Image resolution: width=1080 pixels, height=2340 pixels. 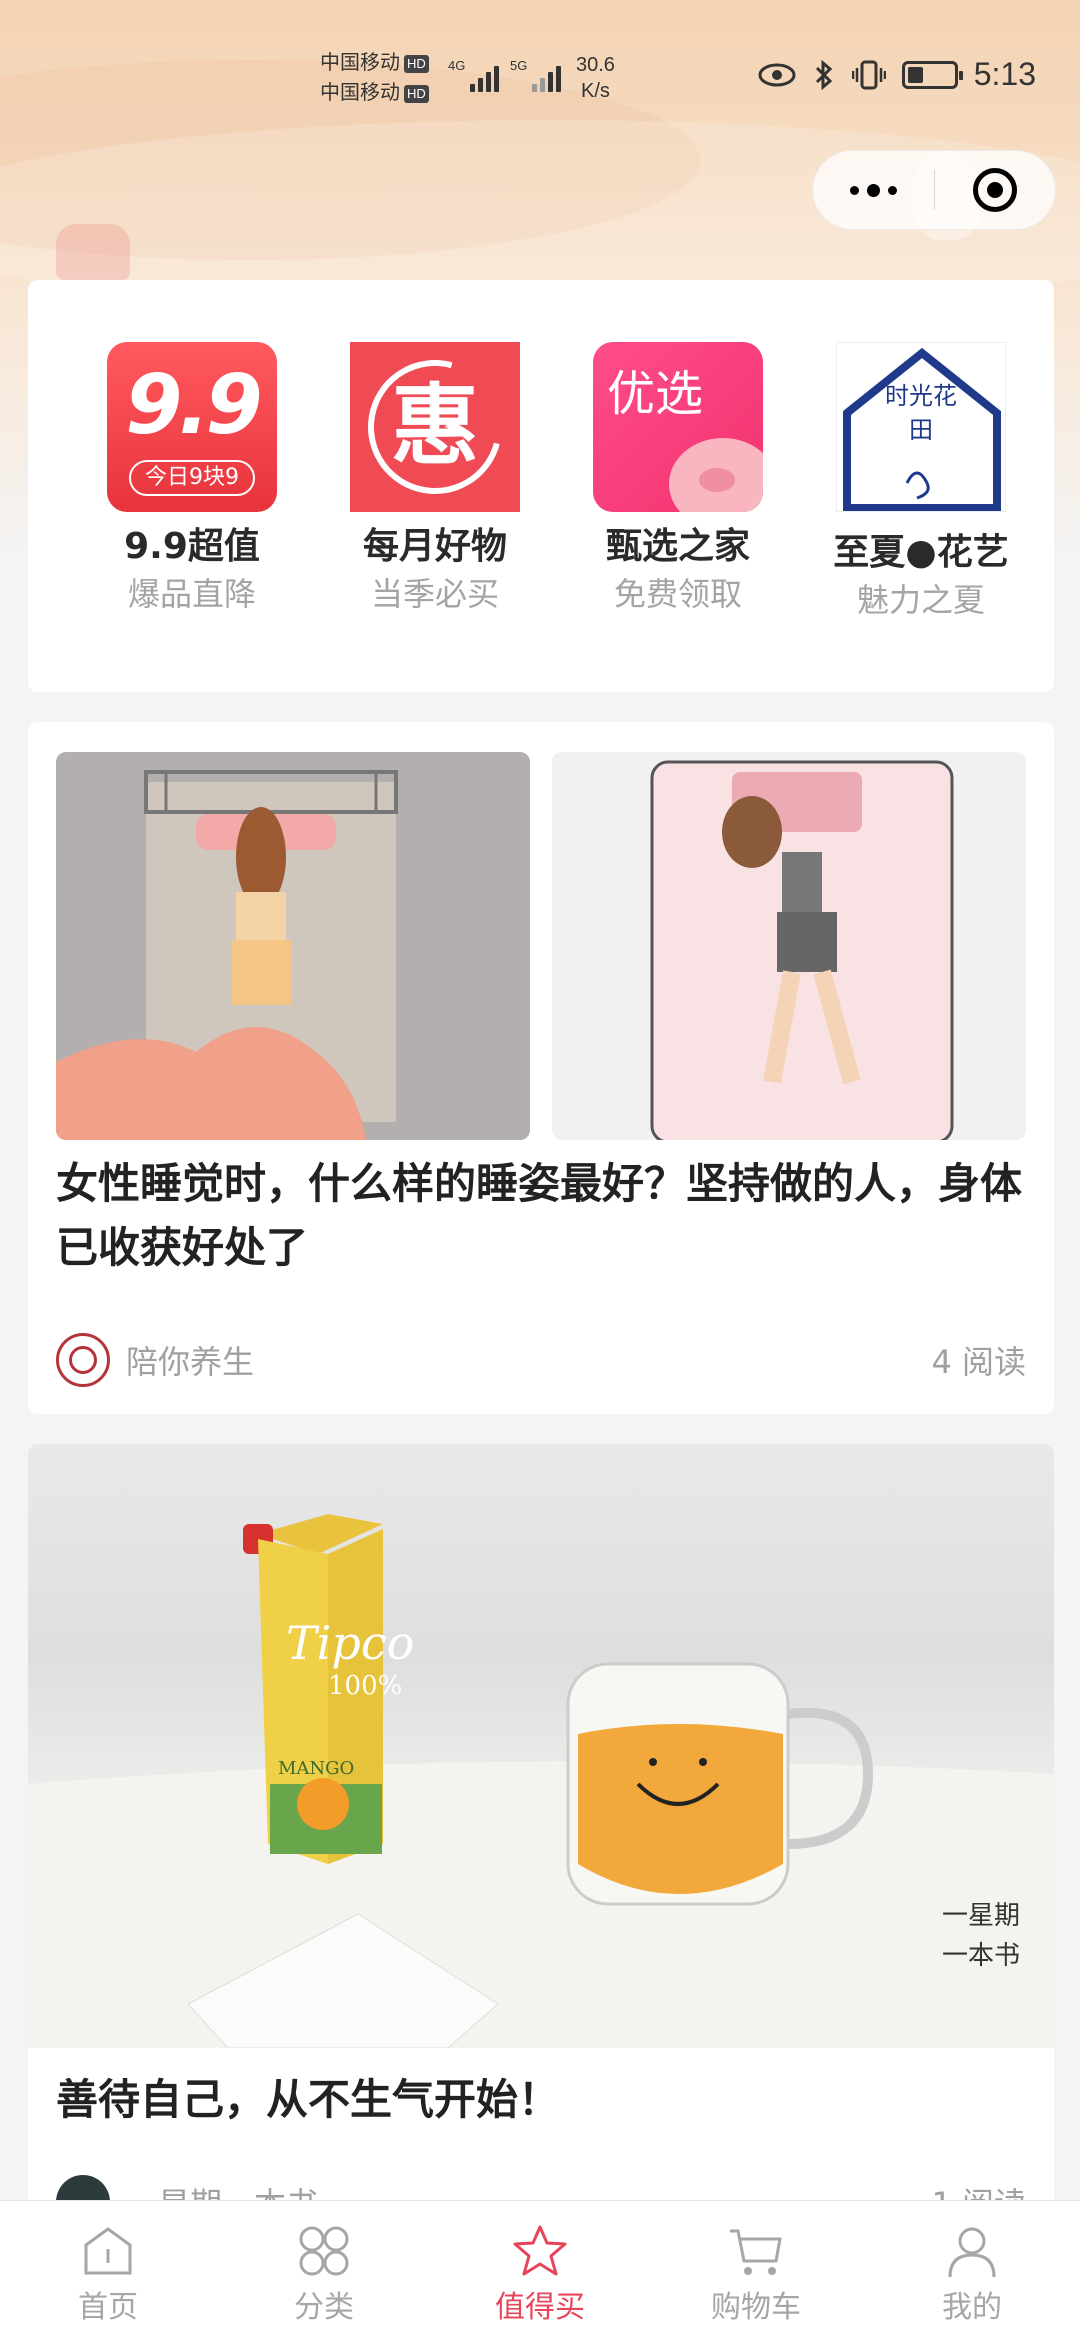 I want to click on discount-hui-icon: 惠, so click(x=435, y=427).